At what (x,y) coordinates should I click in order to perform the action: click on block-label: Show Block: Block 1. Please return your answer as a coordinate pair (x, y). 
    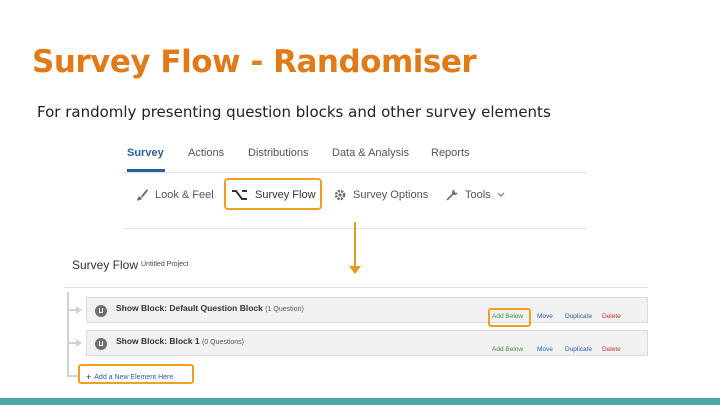
    Looking at the image, I should click on (158, 341).